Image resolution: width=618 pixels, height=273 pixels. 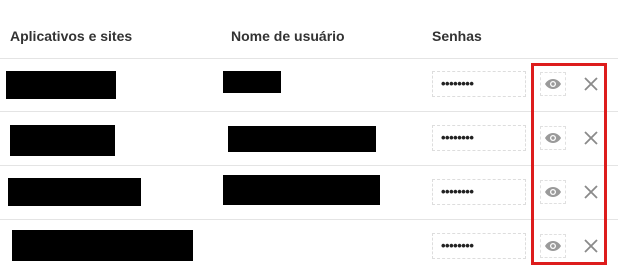 What do you see at coordinates (288, 36) in the screenshot?
I see `header-username: Nome de usuário` at bounding box center [288, 36].